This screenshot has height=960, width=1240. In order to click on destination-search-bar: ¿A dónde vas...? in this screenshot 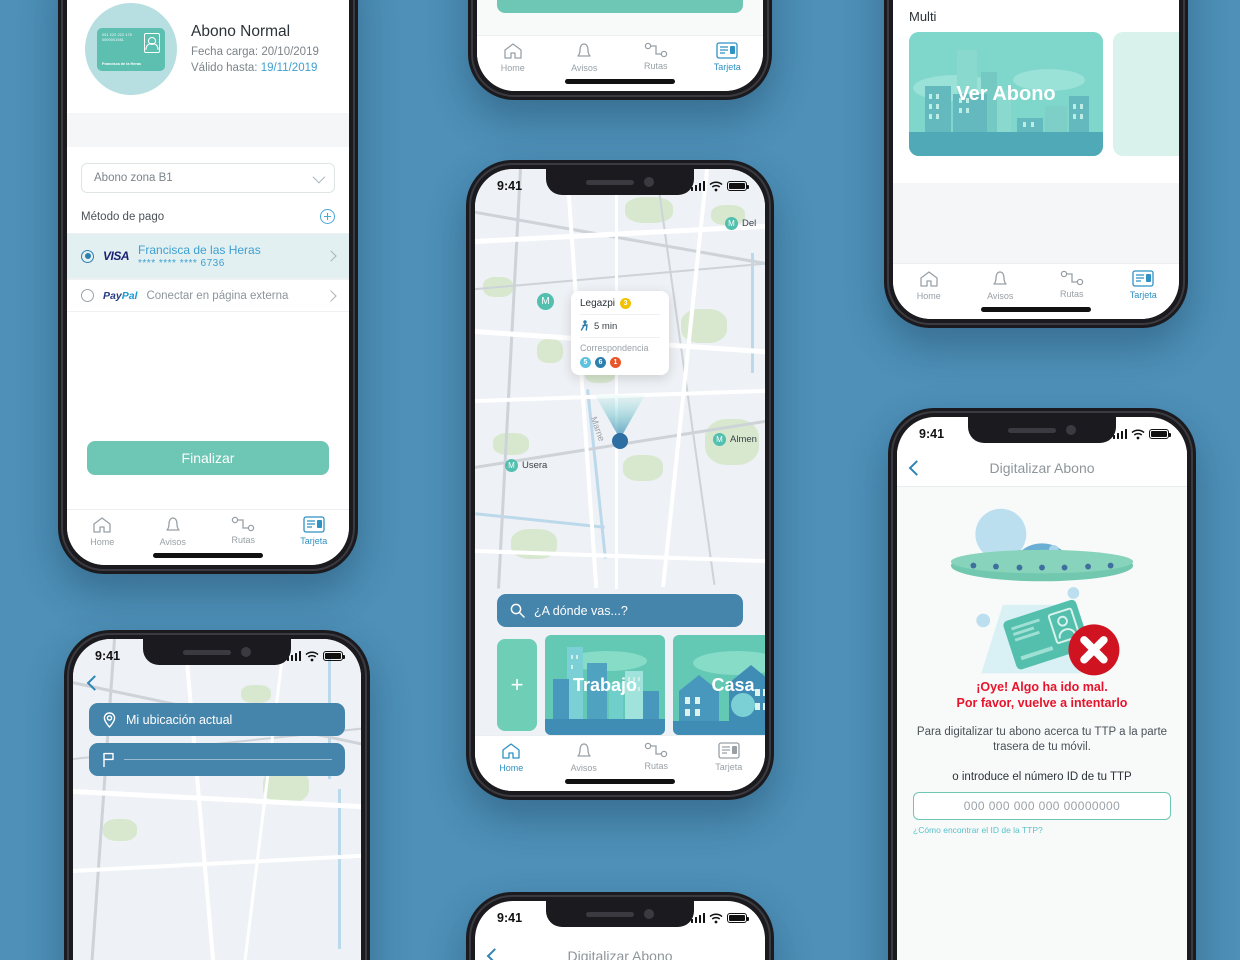, I will do `click(620, 610)`.